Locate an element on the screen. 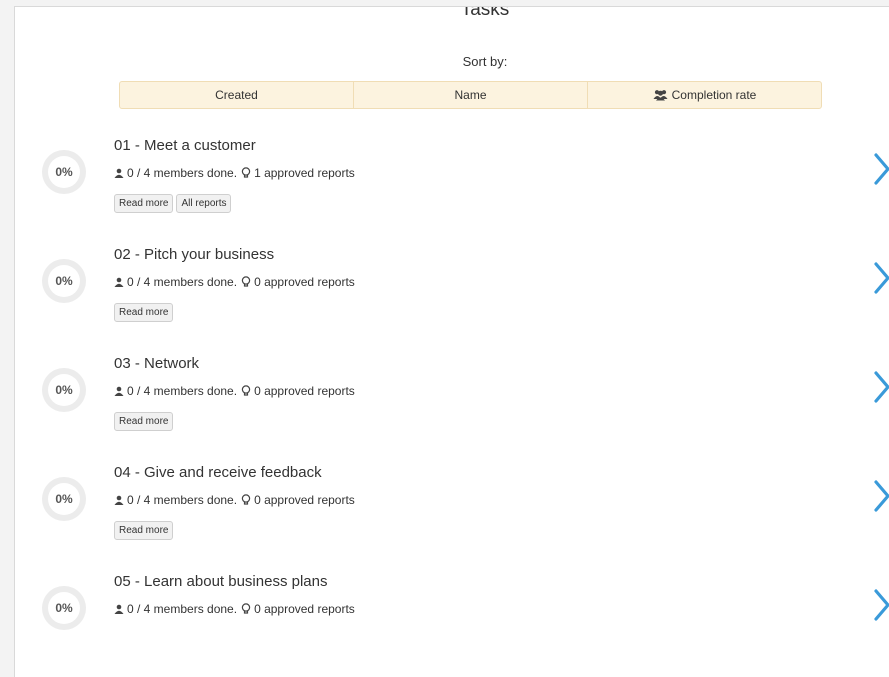  sort-tab-name: Name is located at coordinates (470, 95).